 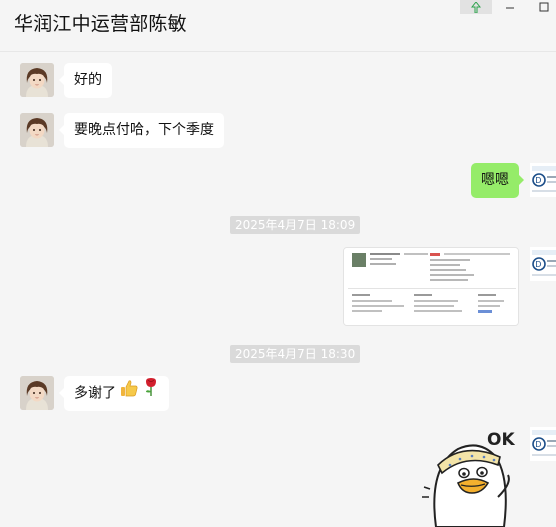 I want to click on message-text: 要晚点付哈，下个季度, so click(x=144, y=130).